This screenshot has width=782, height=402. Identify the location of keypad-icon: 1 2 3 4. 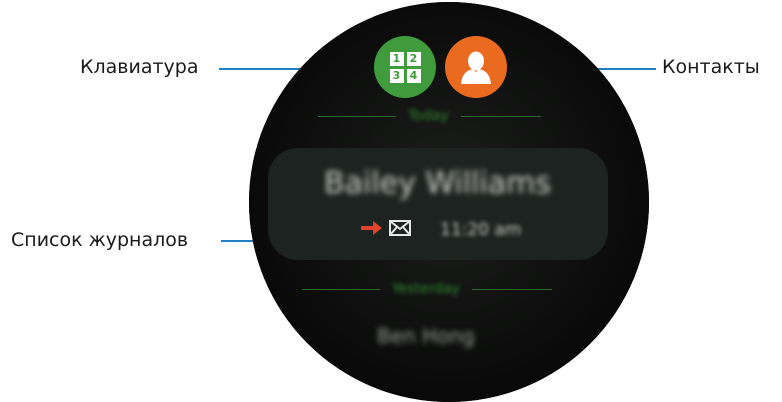
(405, 67).